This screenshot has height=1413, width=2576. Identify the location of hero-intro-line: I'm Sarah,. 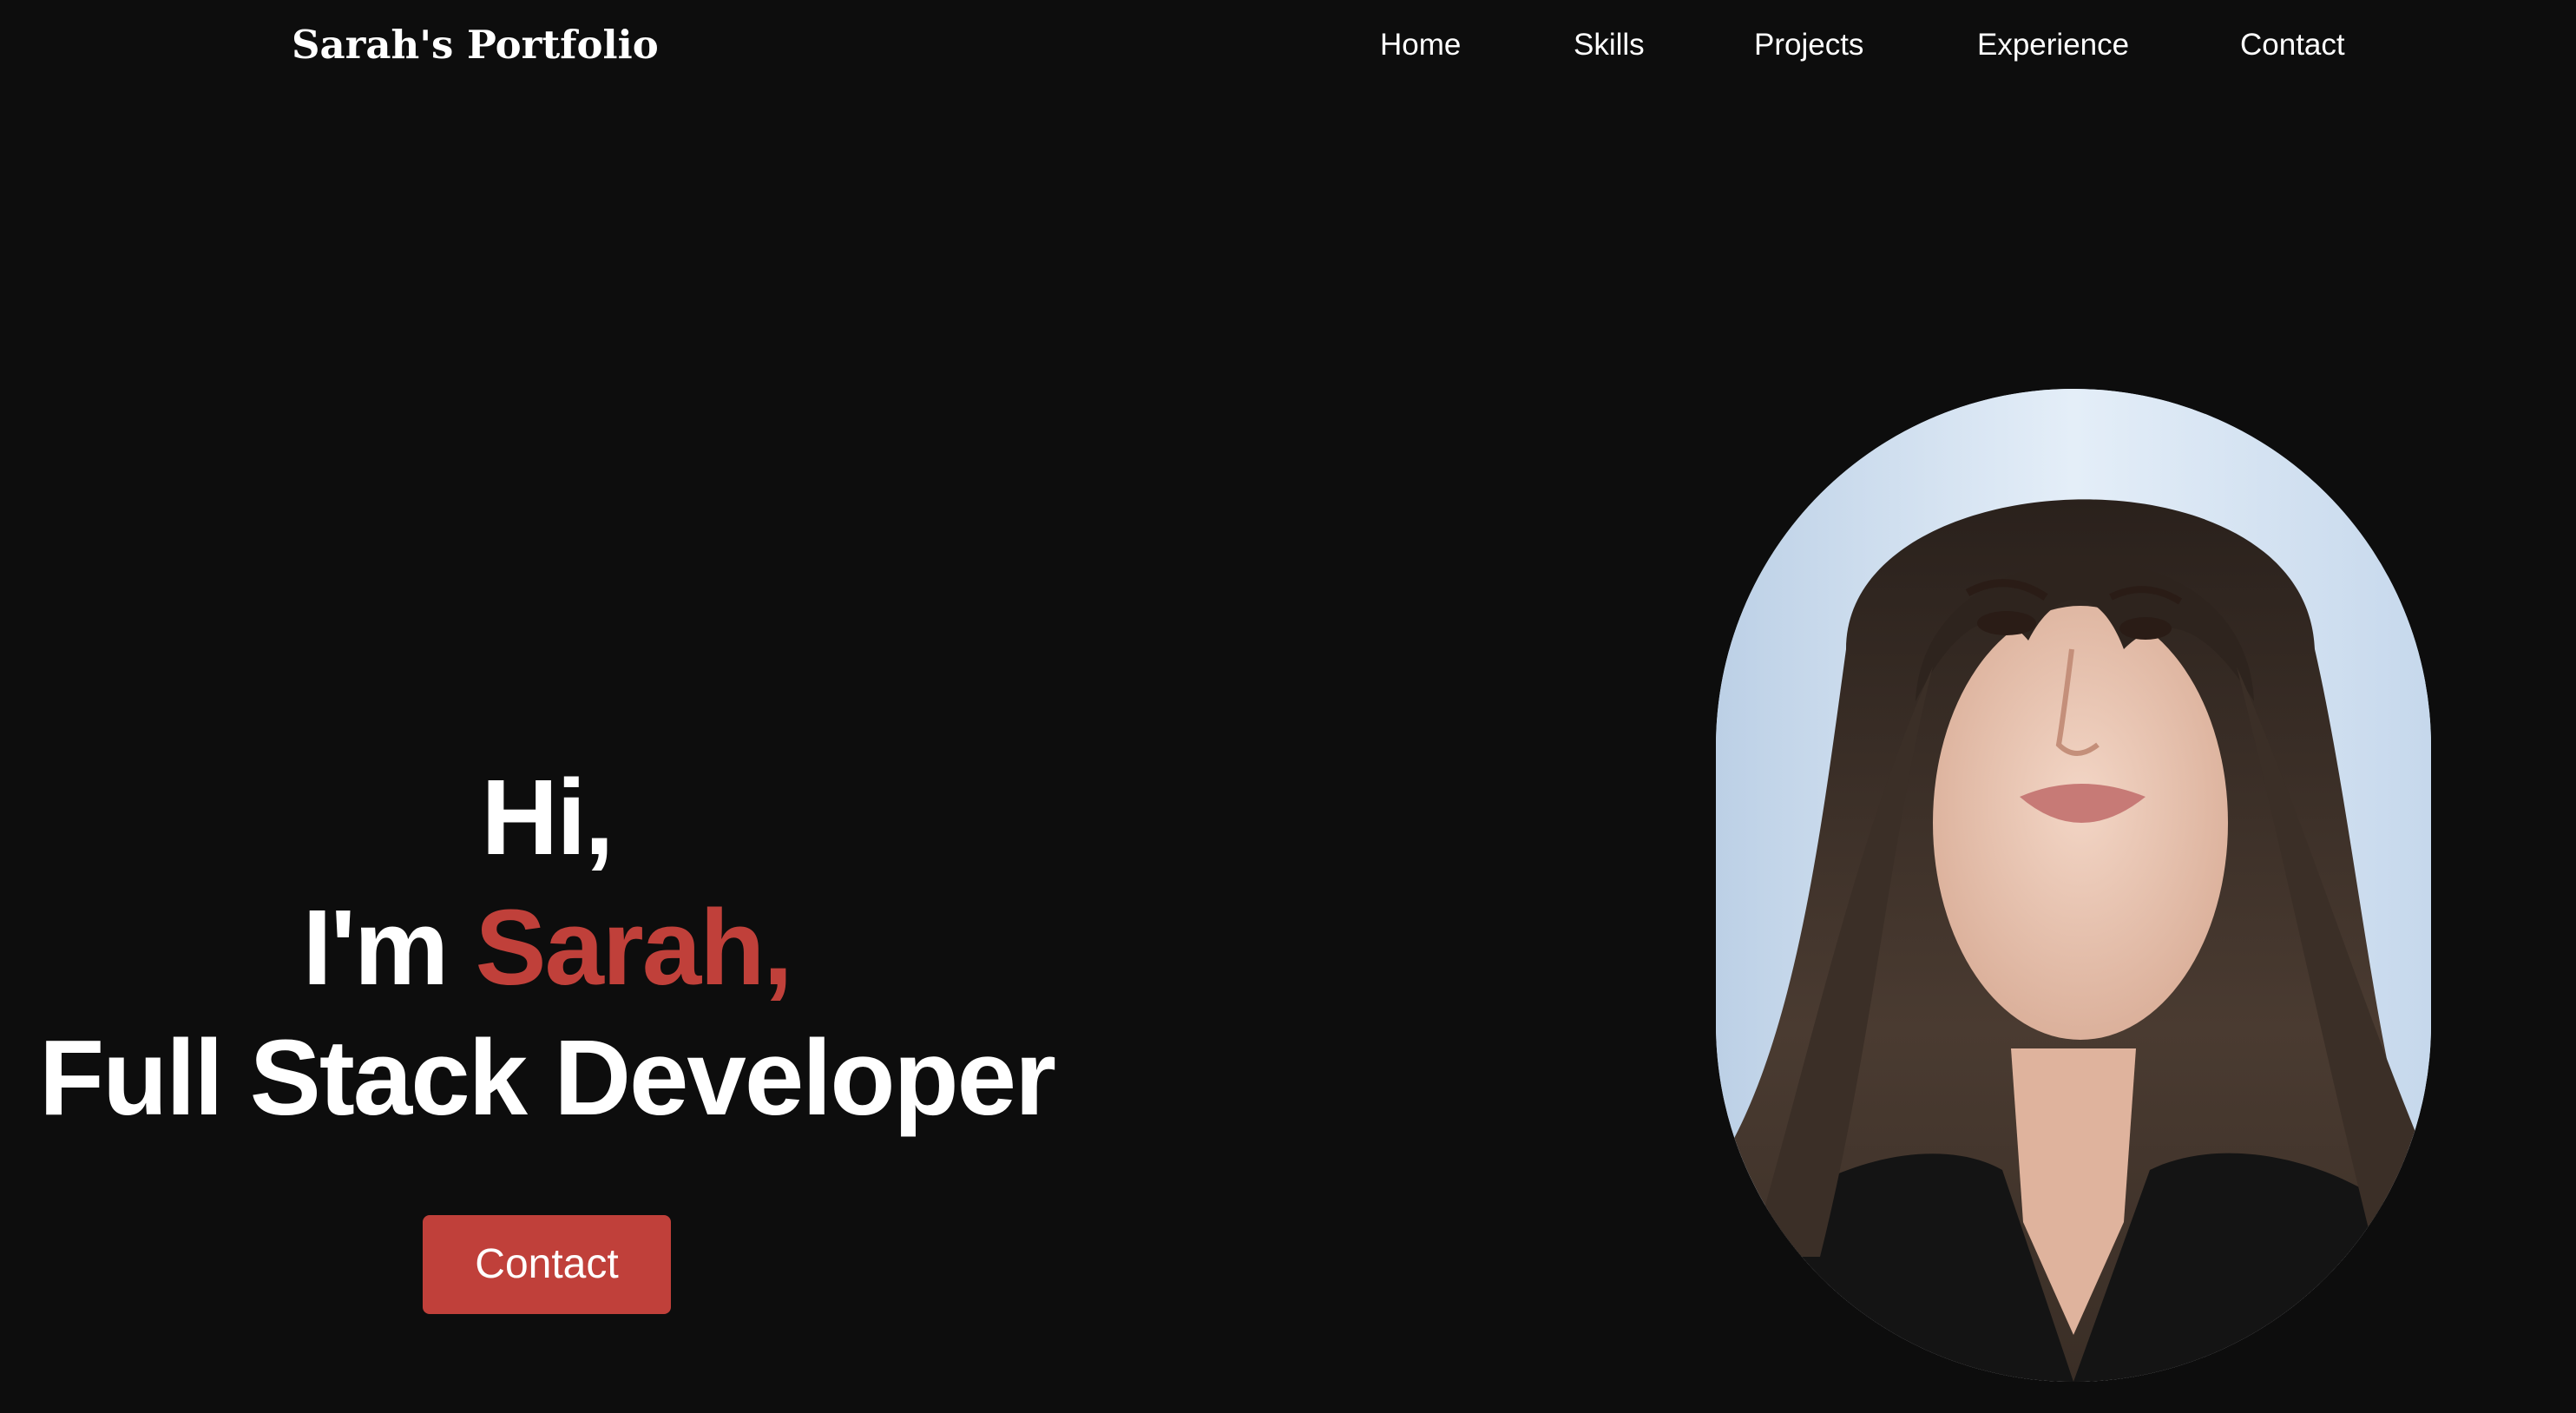
(547, 949).